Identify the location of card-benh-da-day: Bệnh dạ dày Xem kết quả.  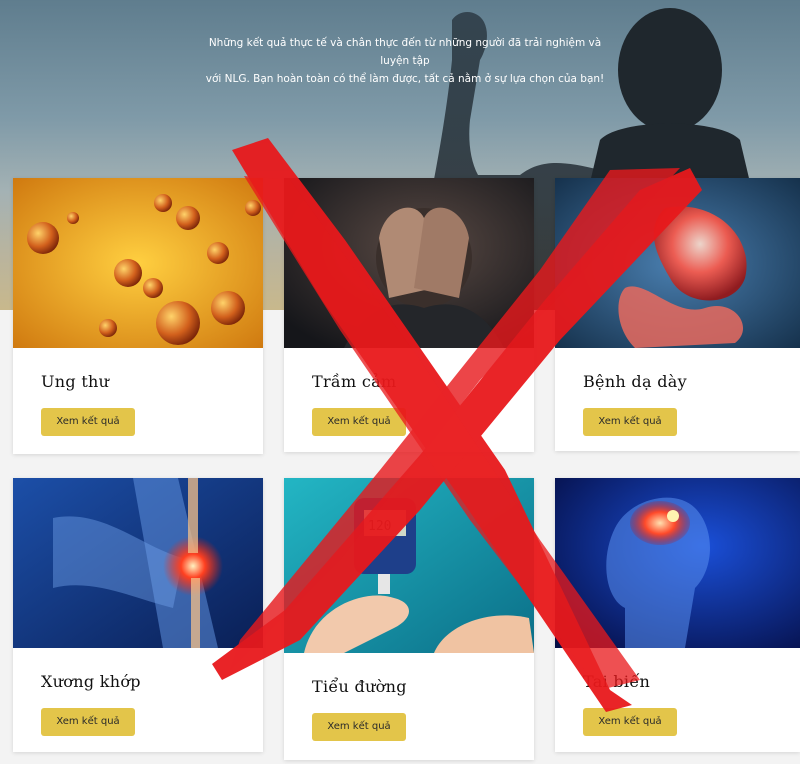
(677, 314).